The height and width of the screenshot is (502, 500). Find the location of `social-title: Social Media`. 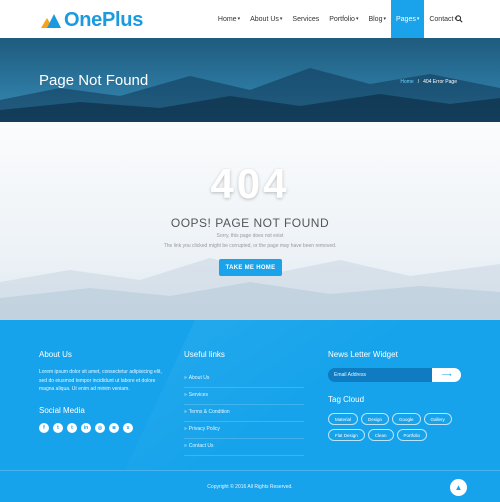

social-title: Social Media is located at coordinates (62, 410).